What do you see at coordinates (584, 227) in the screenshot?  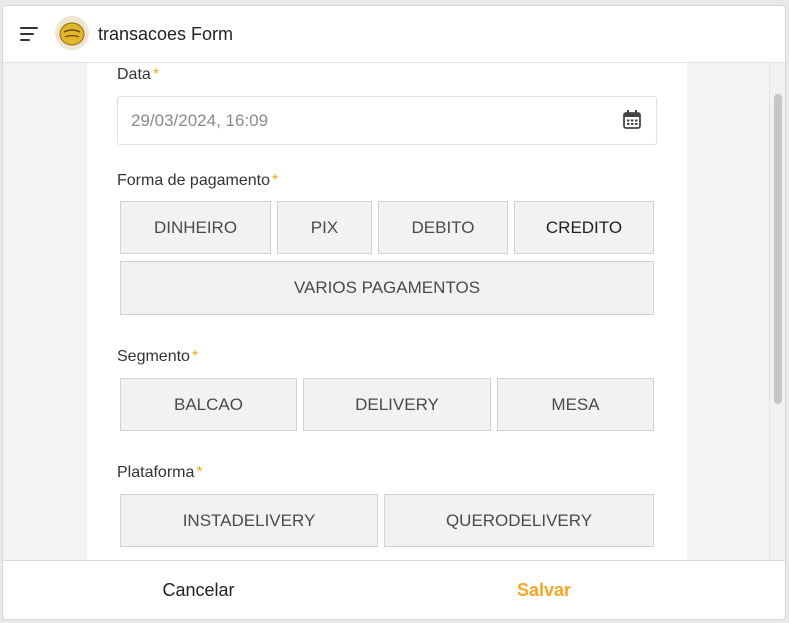 I see `payment-option-credito: CREDITO` at bounding box center [584, 227].